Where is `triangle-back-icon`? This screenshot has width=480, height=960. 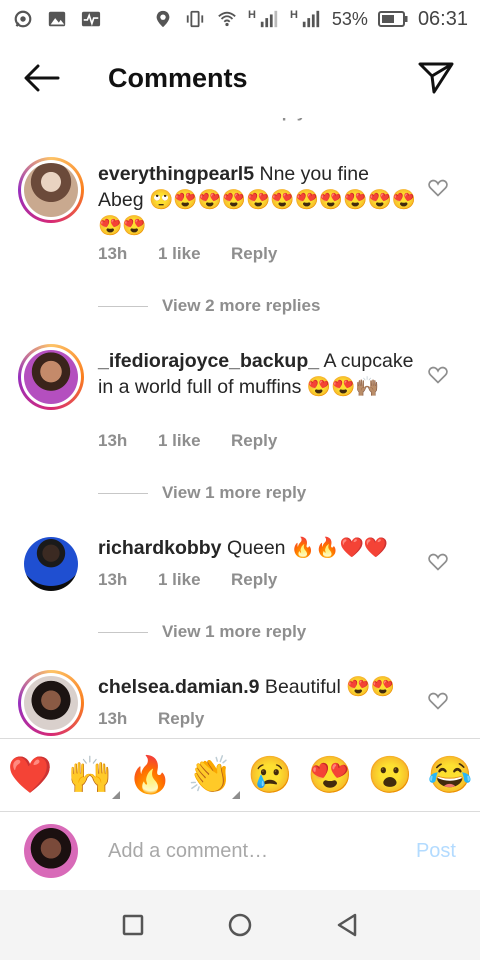 triangle-back-icon is located at coordinates (346, 925).